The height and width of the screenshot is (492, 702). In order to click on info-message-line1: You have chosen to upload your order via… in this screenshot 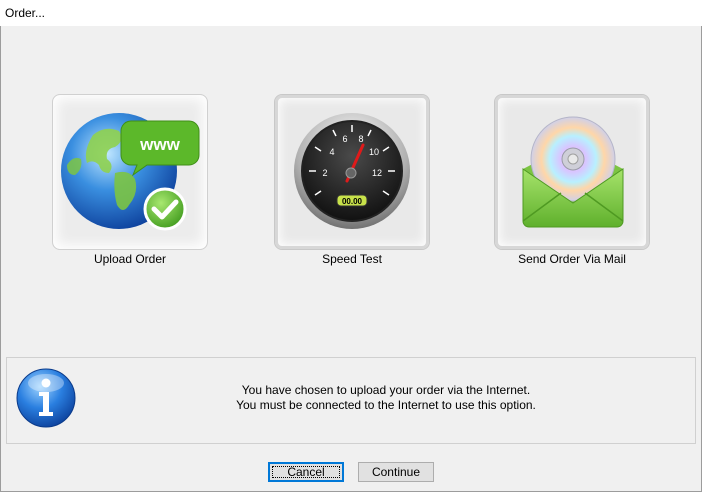, I will do `click(386, 390)`.